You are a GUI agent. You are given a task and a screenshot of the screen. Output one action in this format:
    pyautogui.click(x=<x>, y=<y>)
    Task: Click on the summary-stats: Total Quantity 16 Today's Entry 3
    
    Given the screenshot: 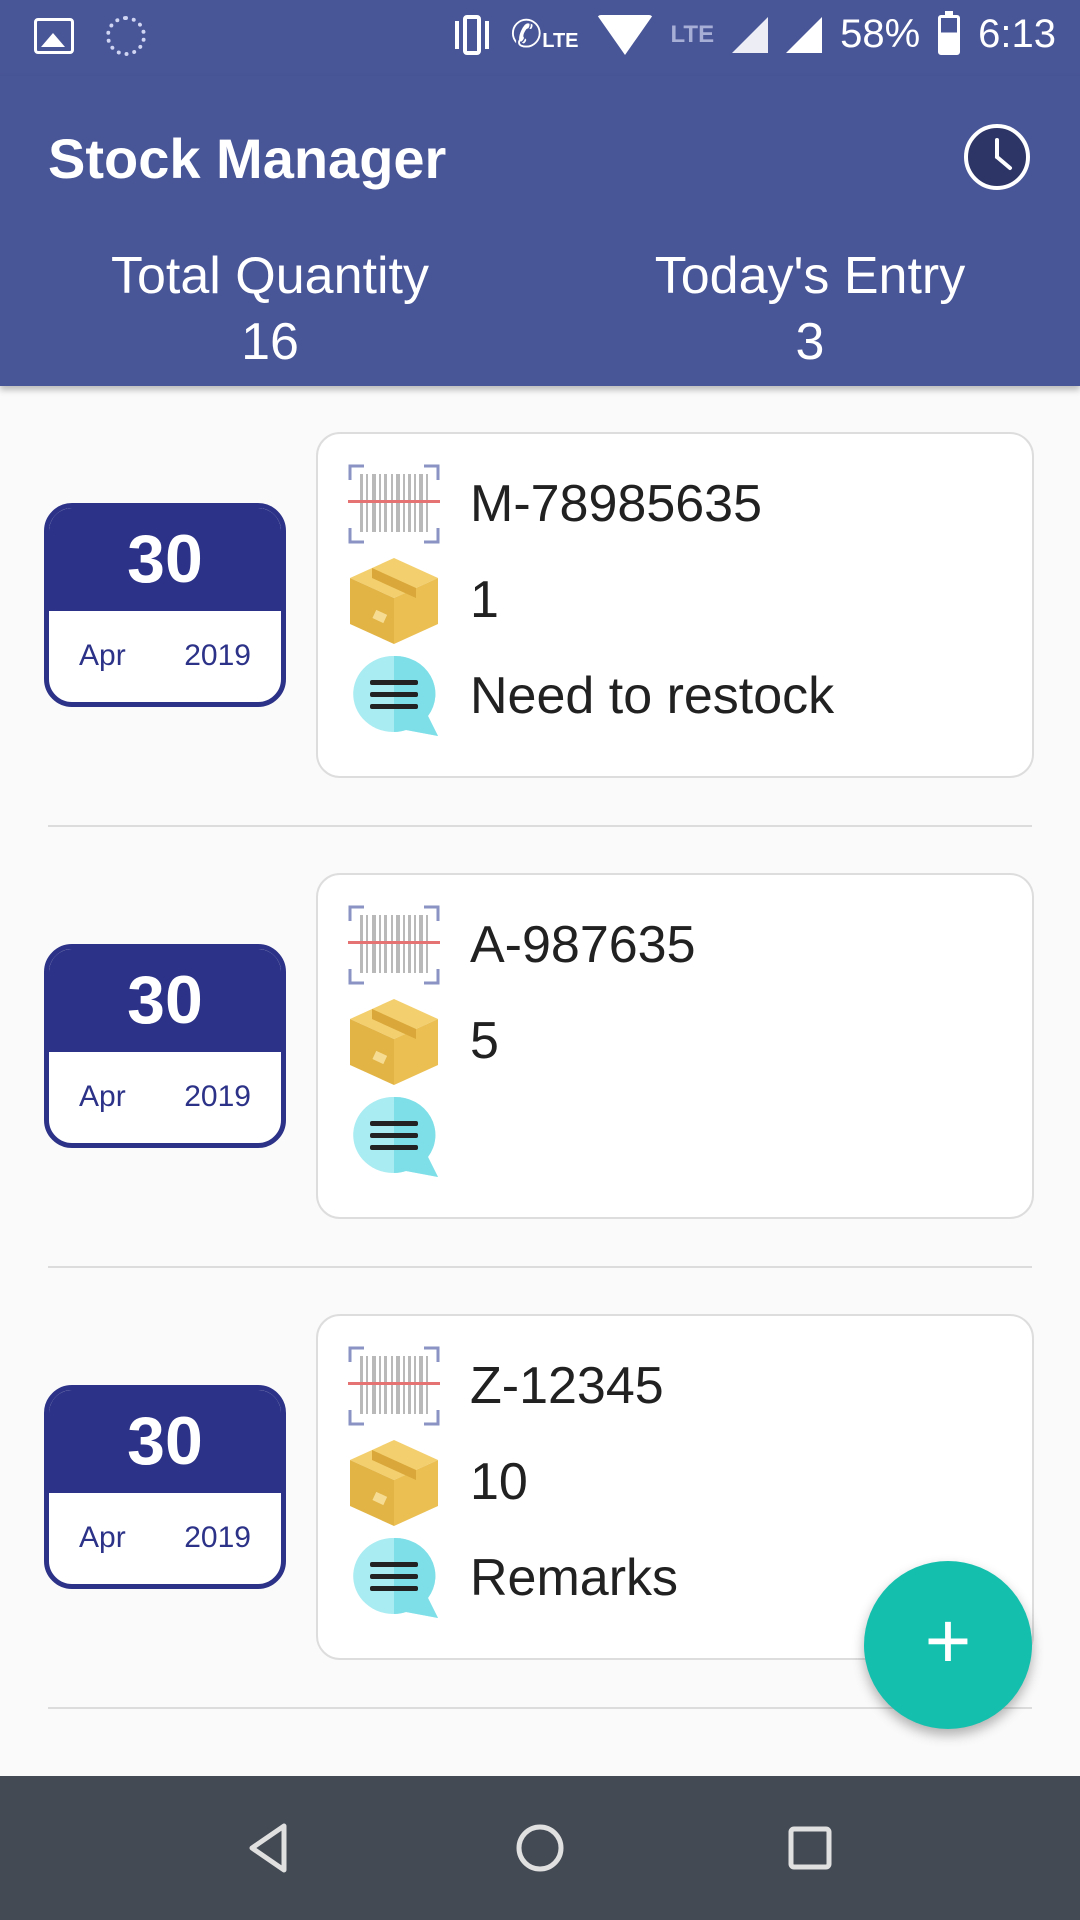 What is the action you would take?
    pyautogui.click(x=540, y=312)
    